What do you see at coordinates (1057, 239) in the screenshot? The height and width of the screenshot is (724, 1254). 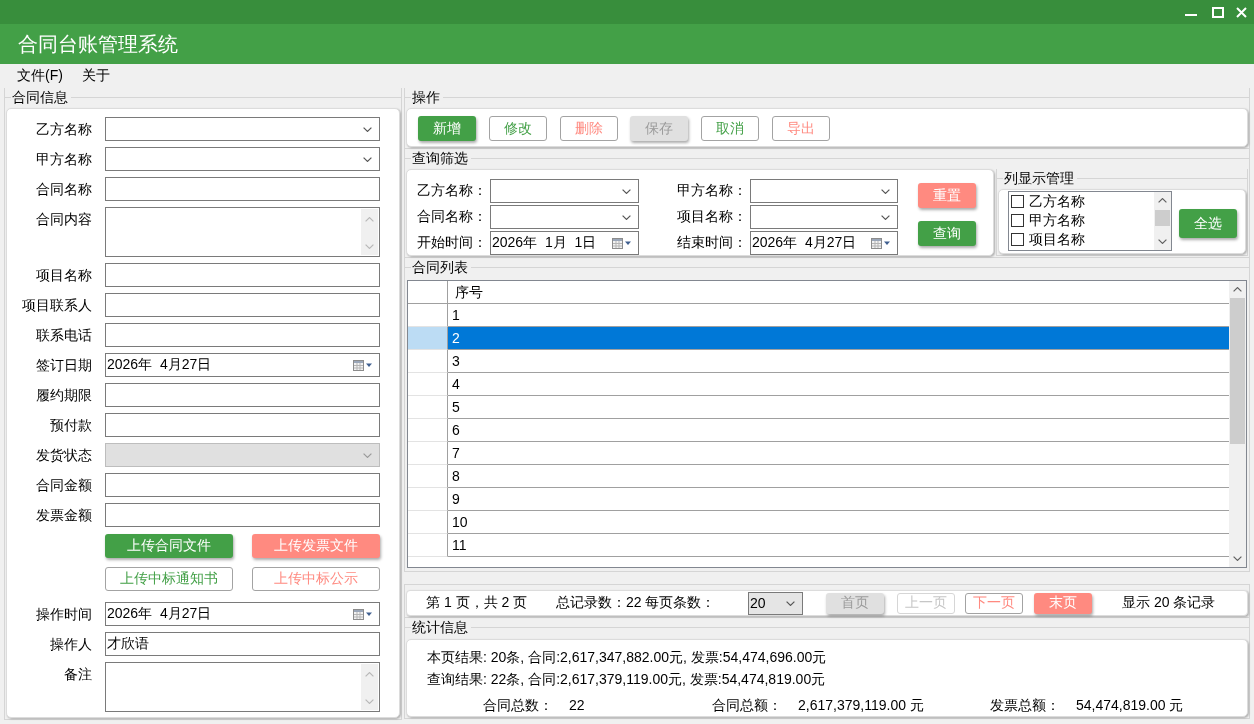 I see `checkbox-label: 项目名称` at bounding box center [1057, 239].